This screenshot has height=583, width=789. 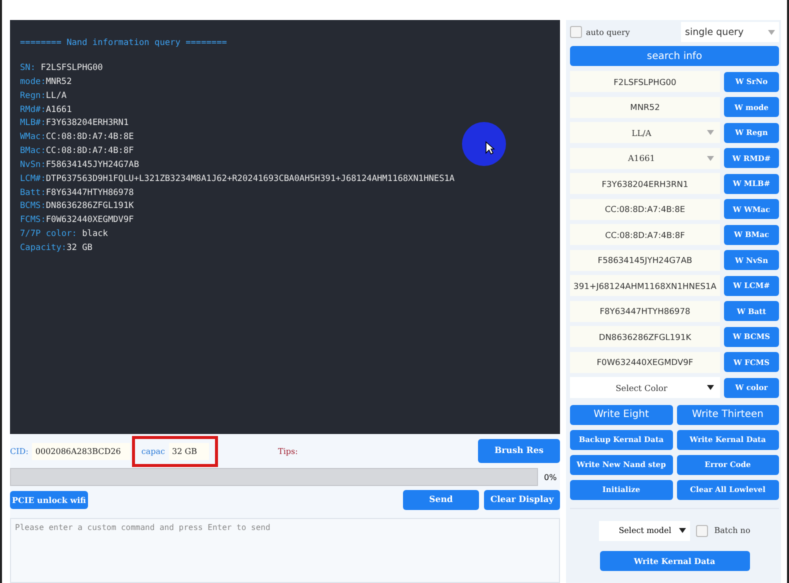 What do you see at coordinates (727, 414) in the screenshot?
I see `operation-button: Write Thirteen` at bounding box center [727, 414].